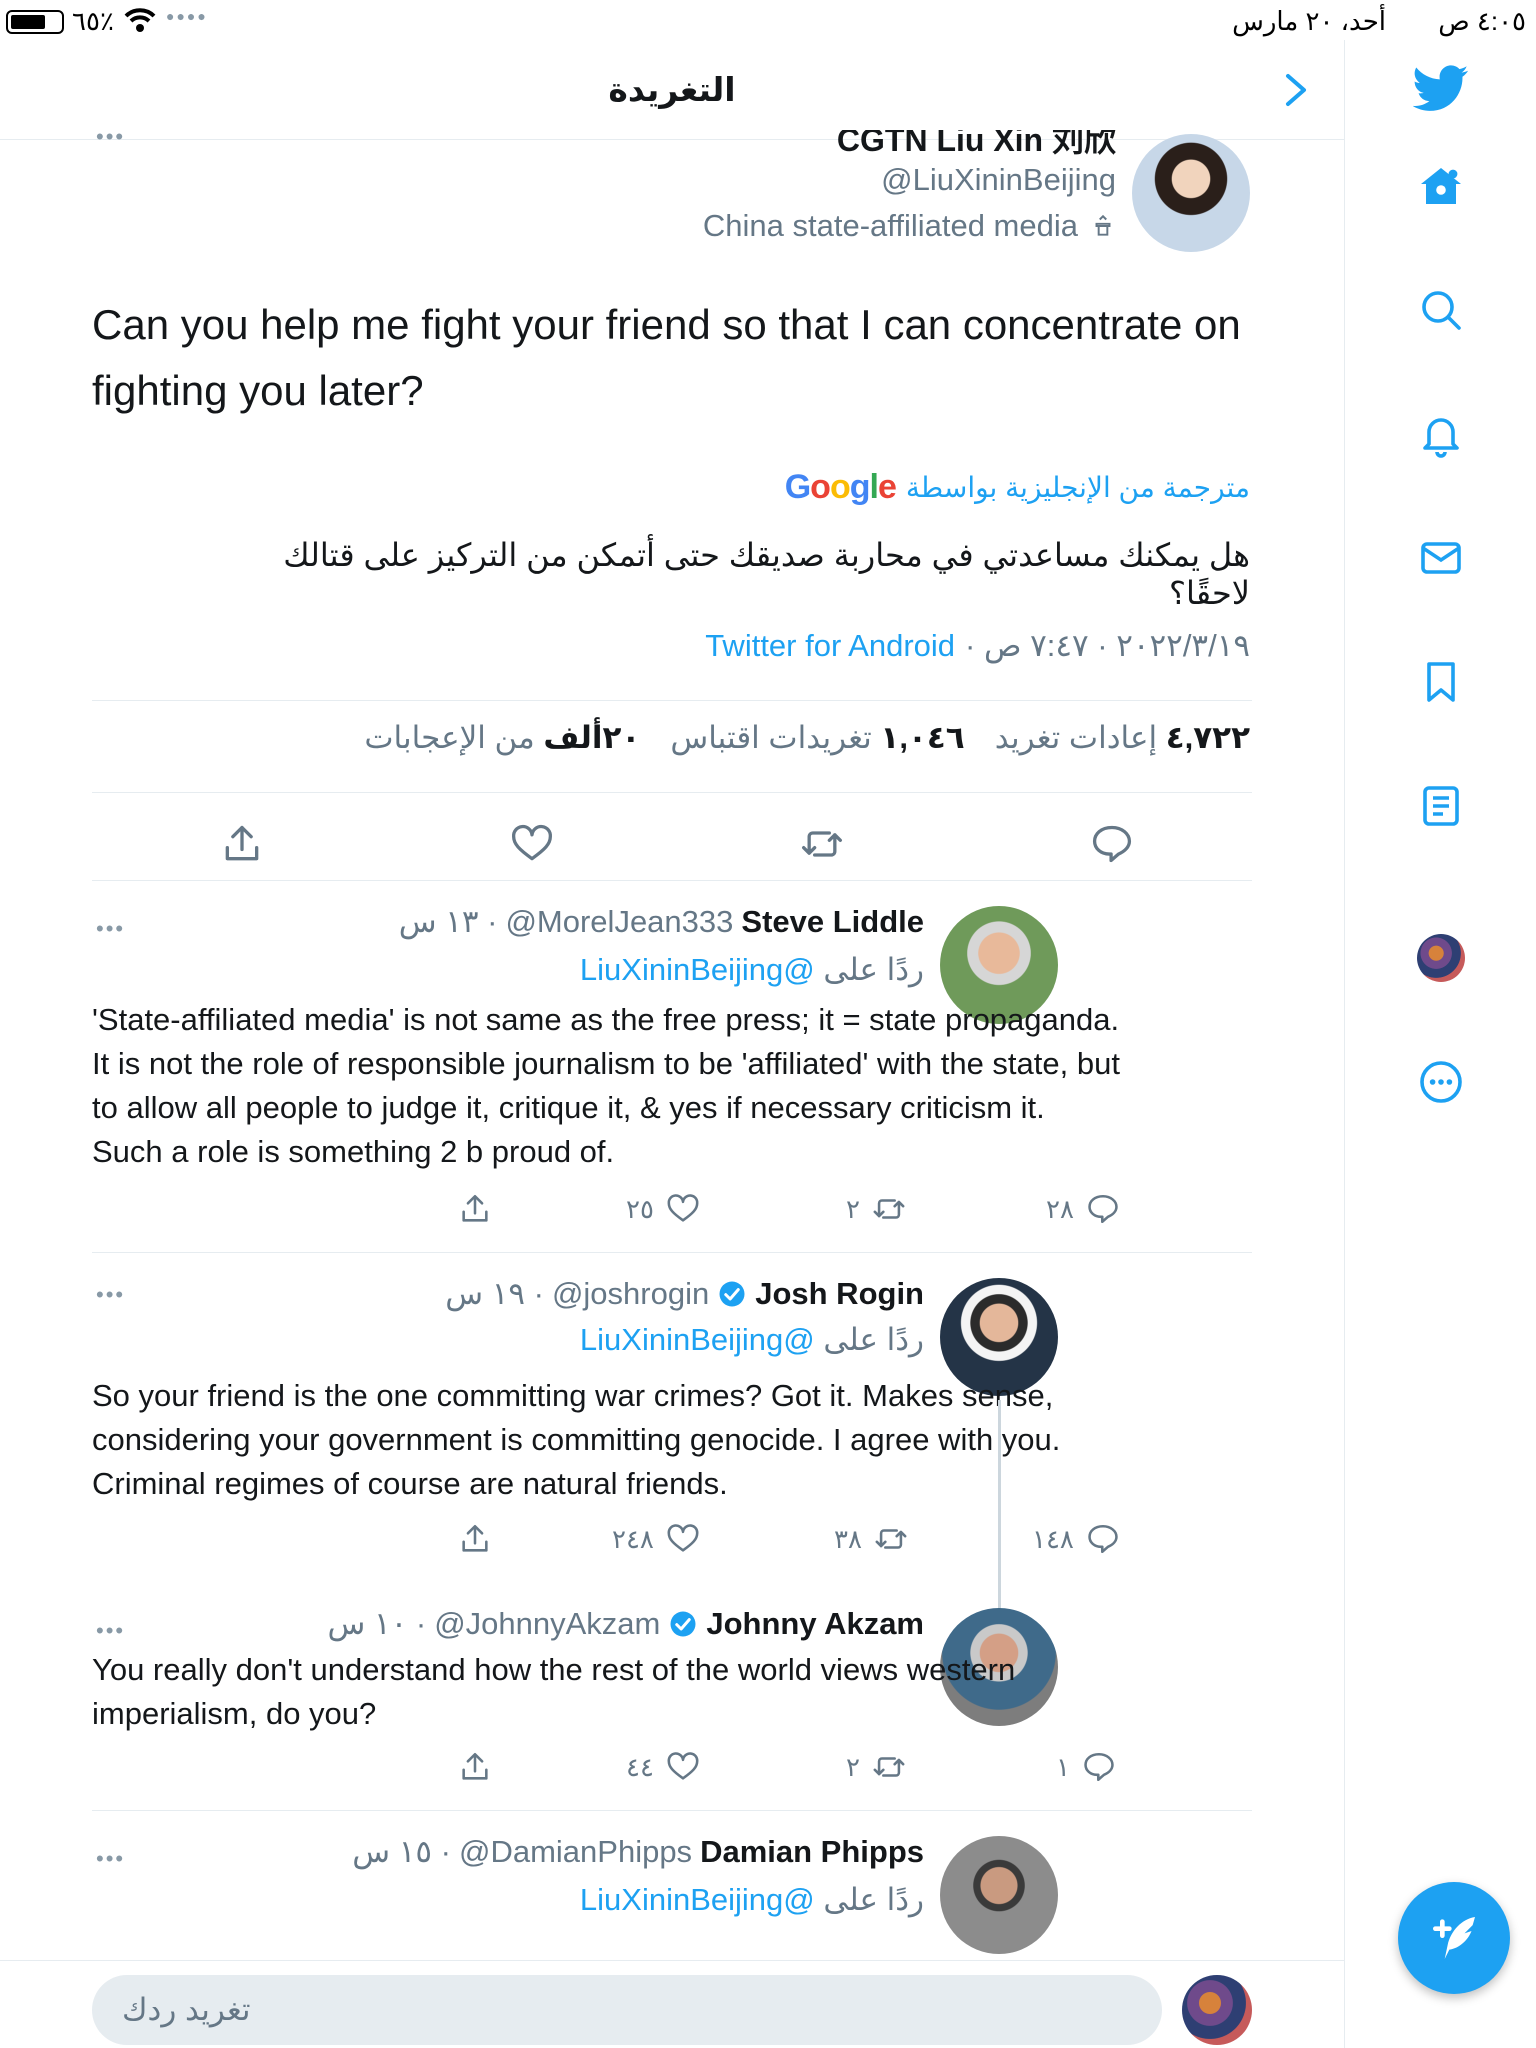  What do you see at coordinates (1482, 21) in the screenshot?
I see `status-time: ٤:٠٥ ص` at bounding box center [1482, 21].